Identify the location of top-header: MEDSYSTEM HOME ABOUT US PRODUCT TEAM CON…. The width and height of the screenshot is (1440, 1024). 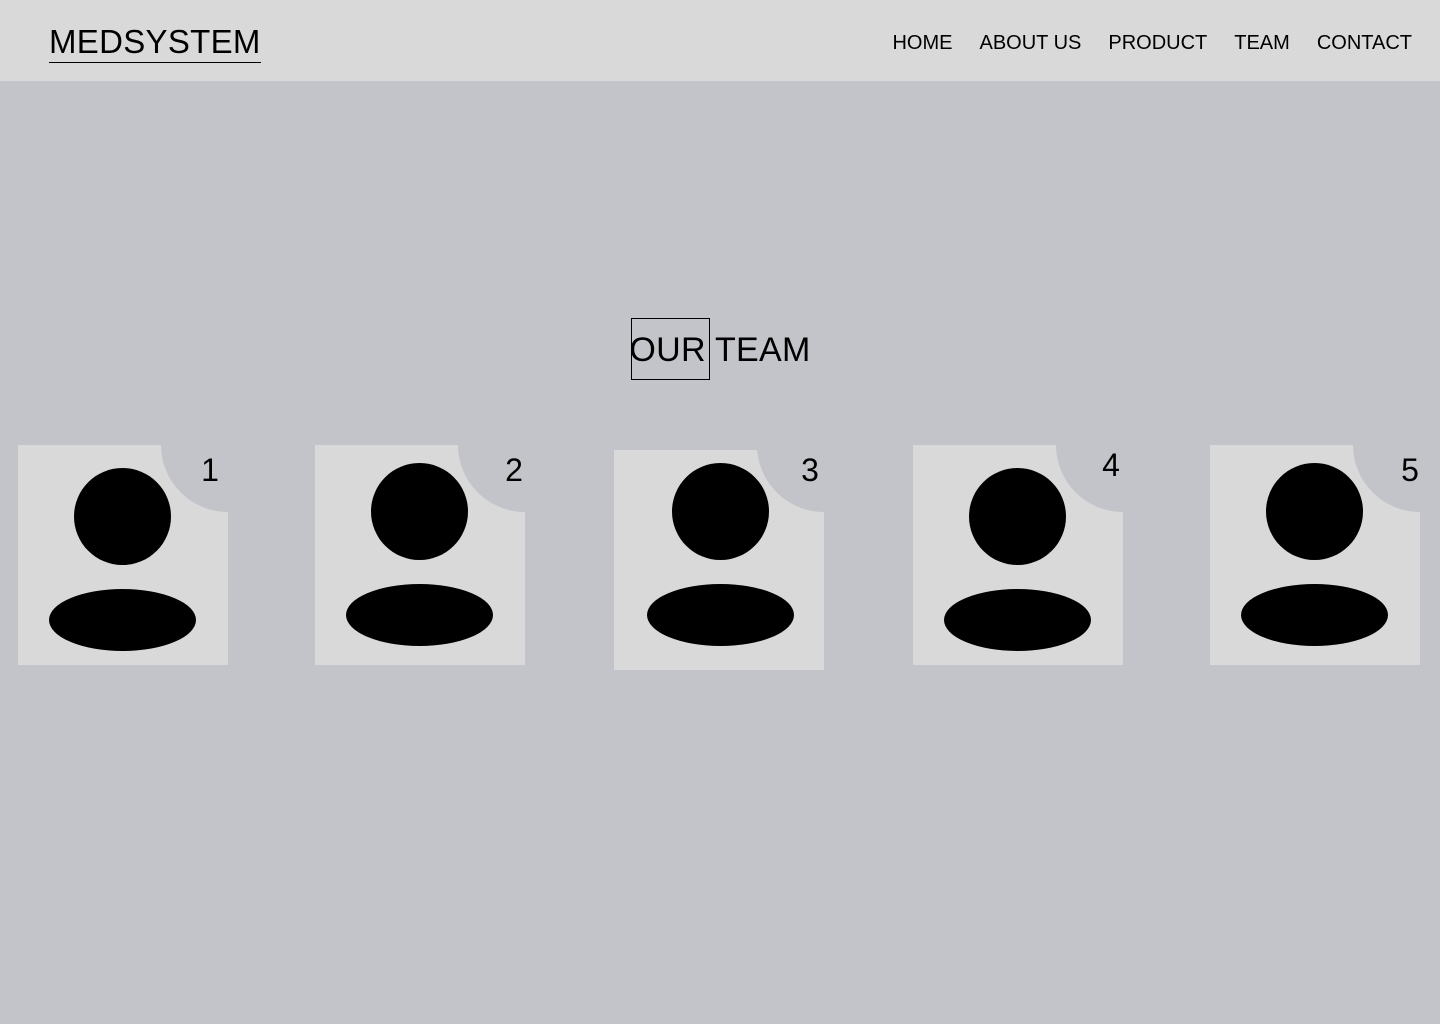
(720, 40).